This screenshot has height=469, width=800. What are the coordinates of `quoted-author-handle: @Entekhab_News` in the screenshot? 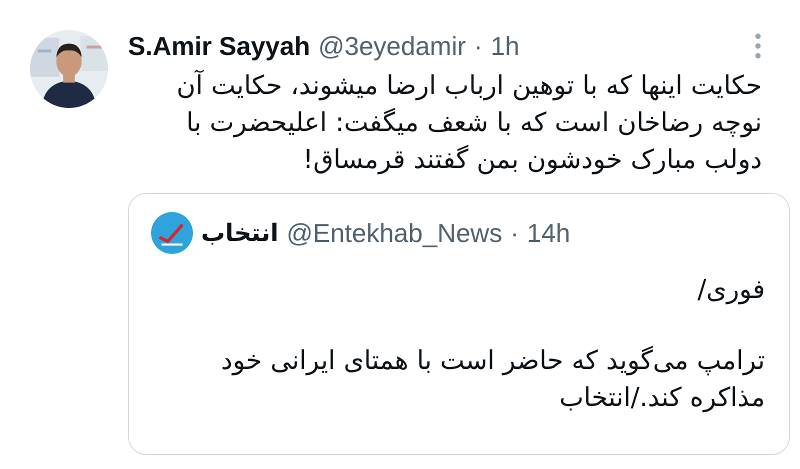 It's located at (394, 233).